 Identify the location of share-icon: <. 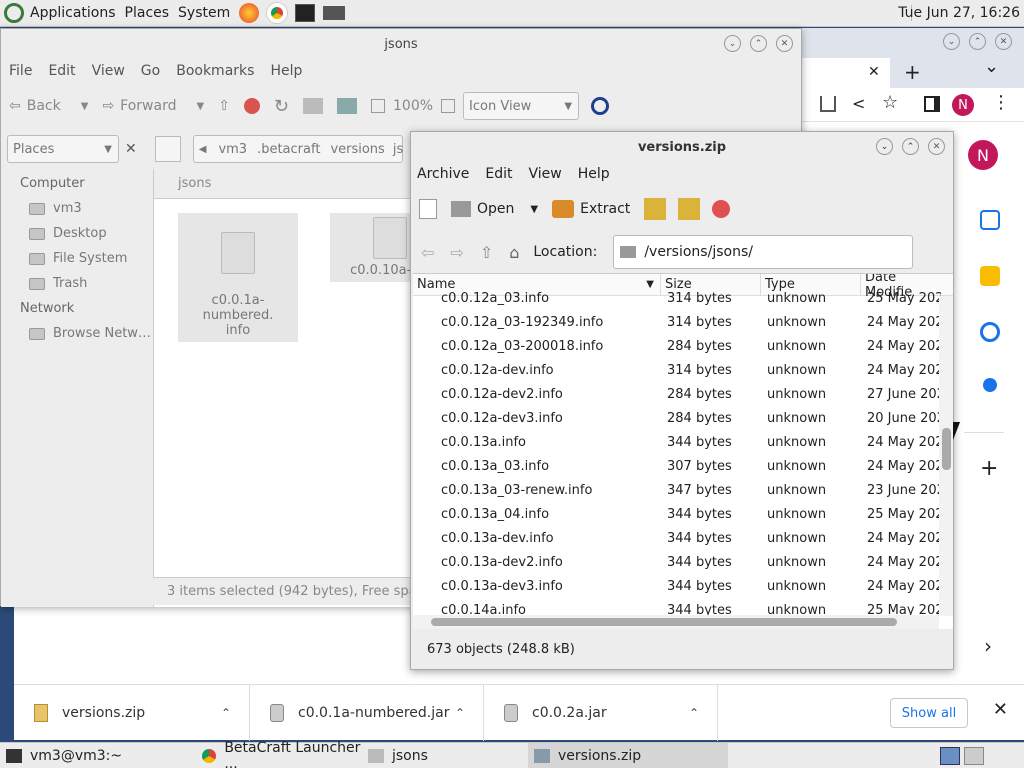
(858, 103).